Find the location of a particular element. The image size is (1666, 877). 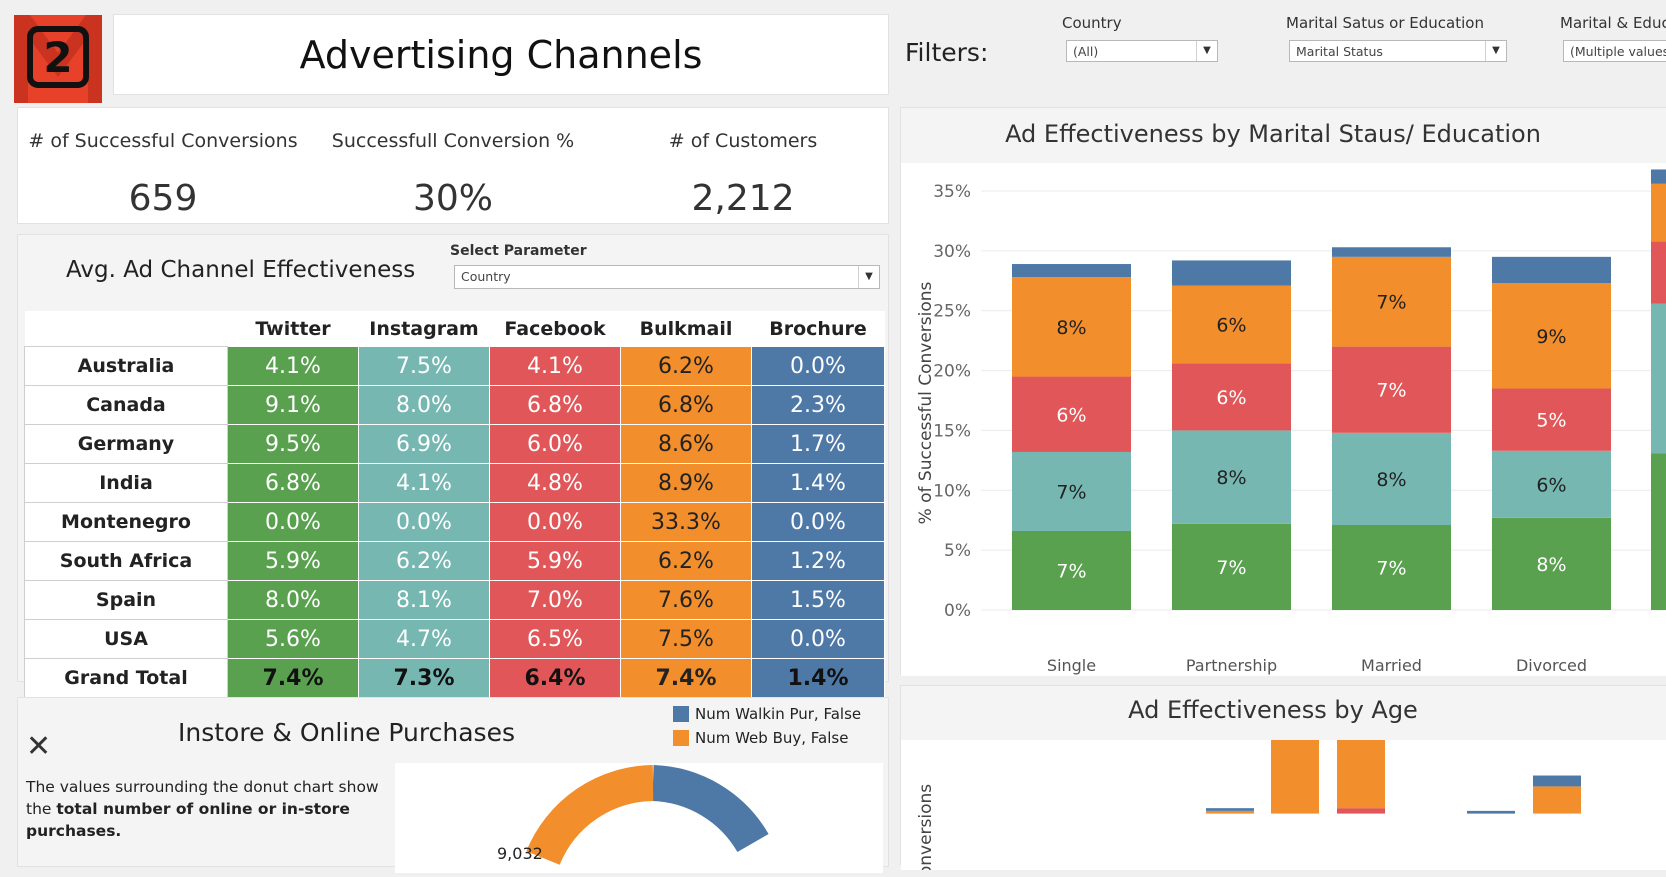

kpi-label-conversions: # of Successful Conversions is located at coordinates (163, 141).